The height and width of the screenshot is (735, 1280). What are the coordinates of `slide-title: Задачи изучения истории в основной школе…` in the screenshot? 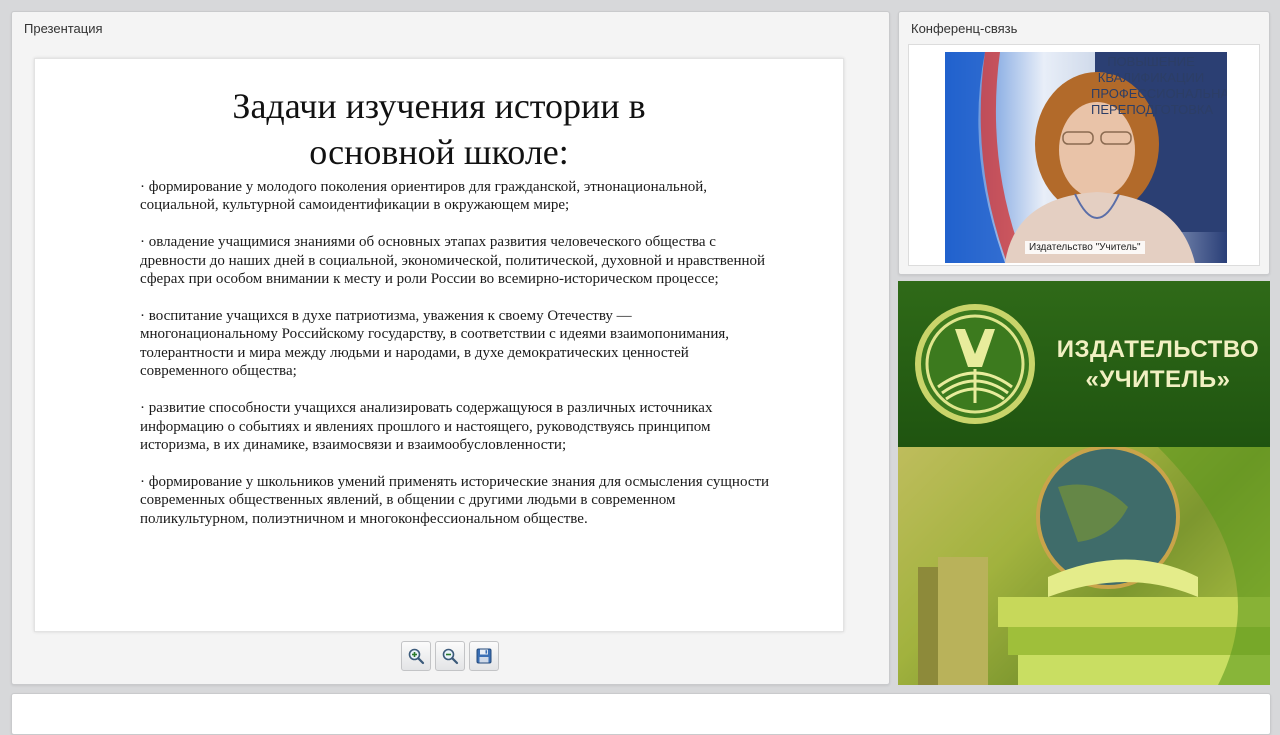 It's located at (439, 129).